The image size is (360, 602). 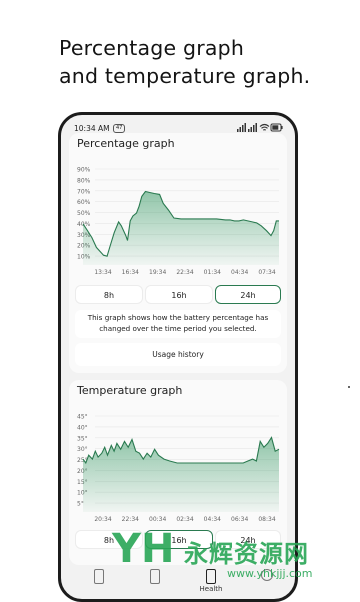 I want to click on battery-icon, so click(x=99, y=576).